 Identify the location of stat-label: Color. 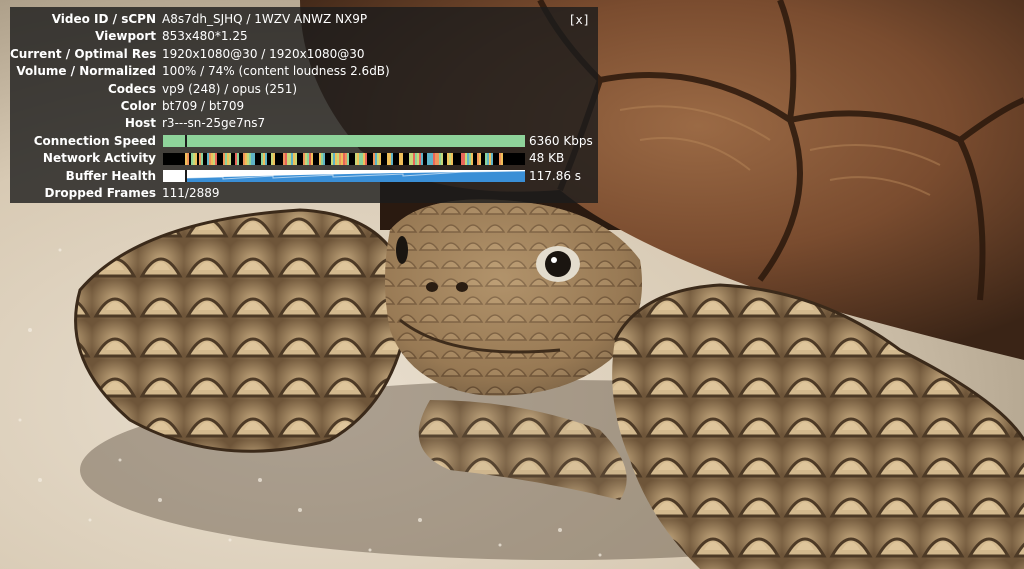
(138, 105).